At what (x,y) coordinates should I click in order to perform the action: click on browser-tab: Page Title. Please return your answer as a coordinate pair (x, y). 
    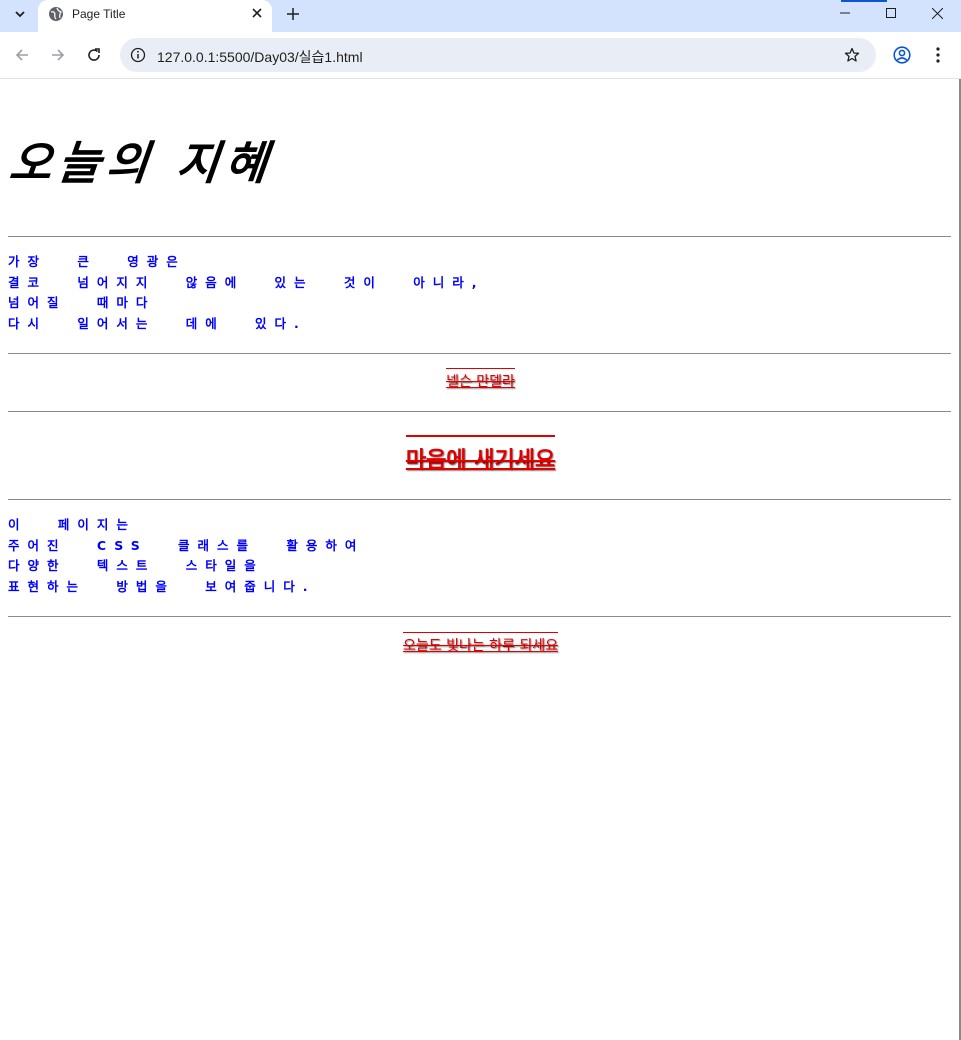
    Looking at the image, I should click on (155, 16).